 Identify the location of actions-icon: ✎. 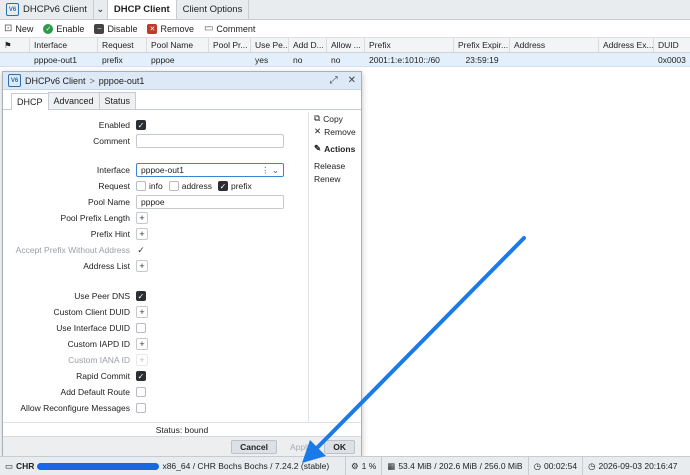
(318, 148).